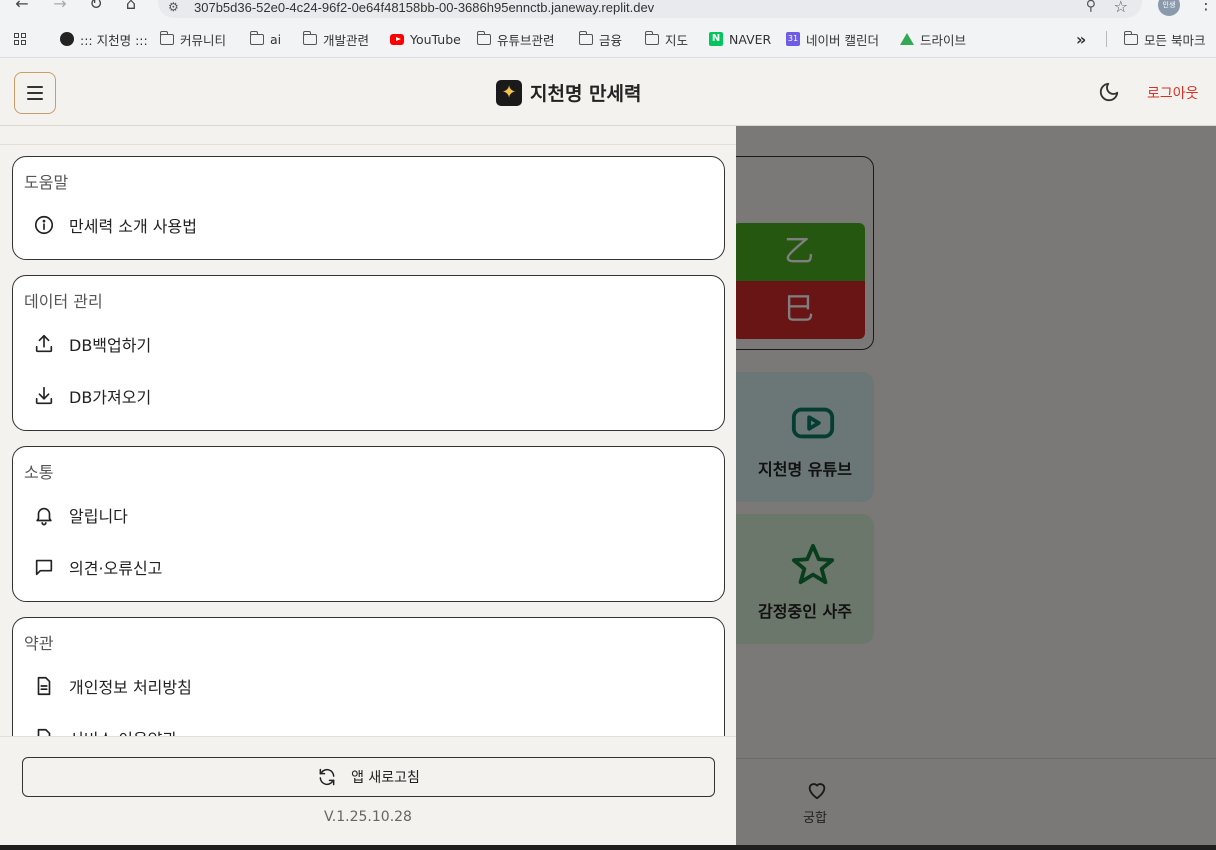  Describe the element at coordinates (110, 397) in the screenshot. I see `menu-item-label: DB가져오기` at that location.